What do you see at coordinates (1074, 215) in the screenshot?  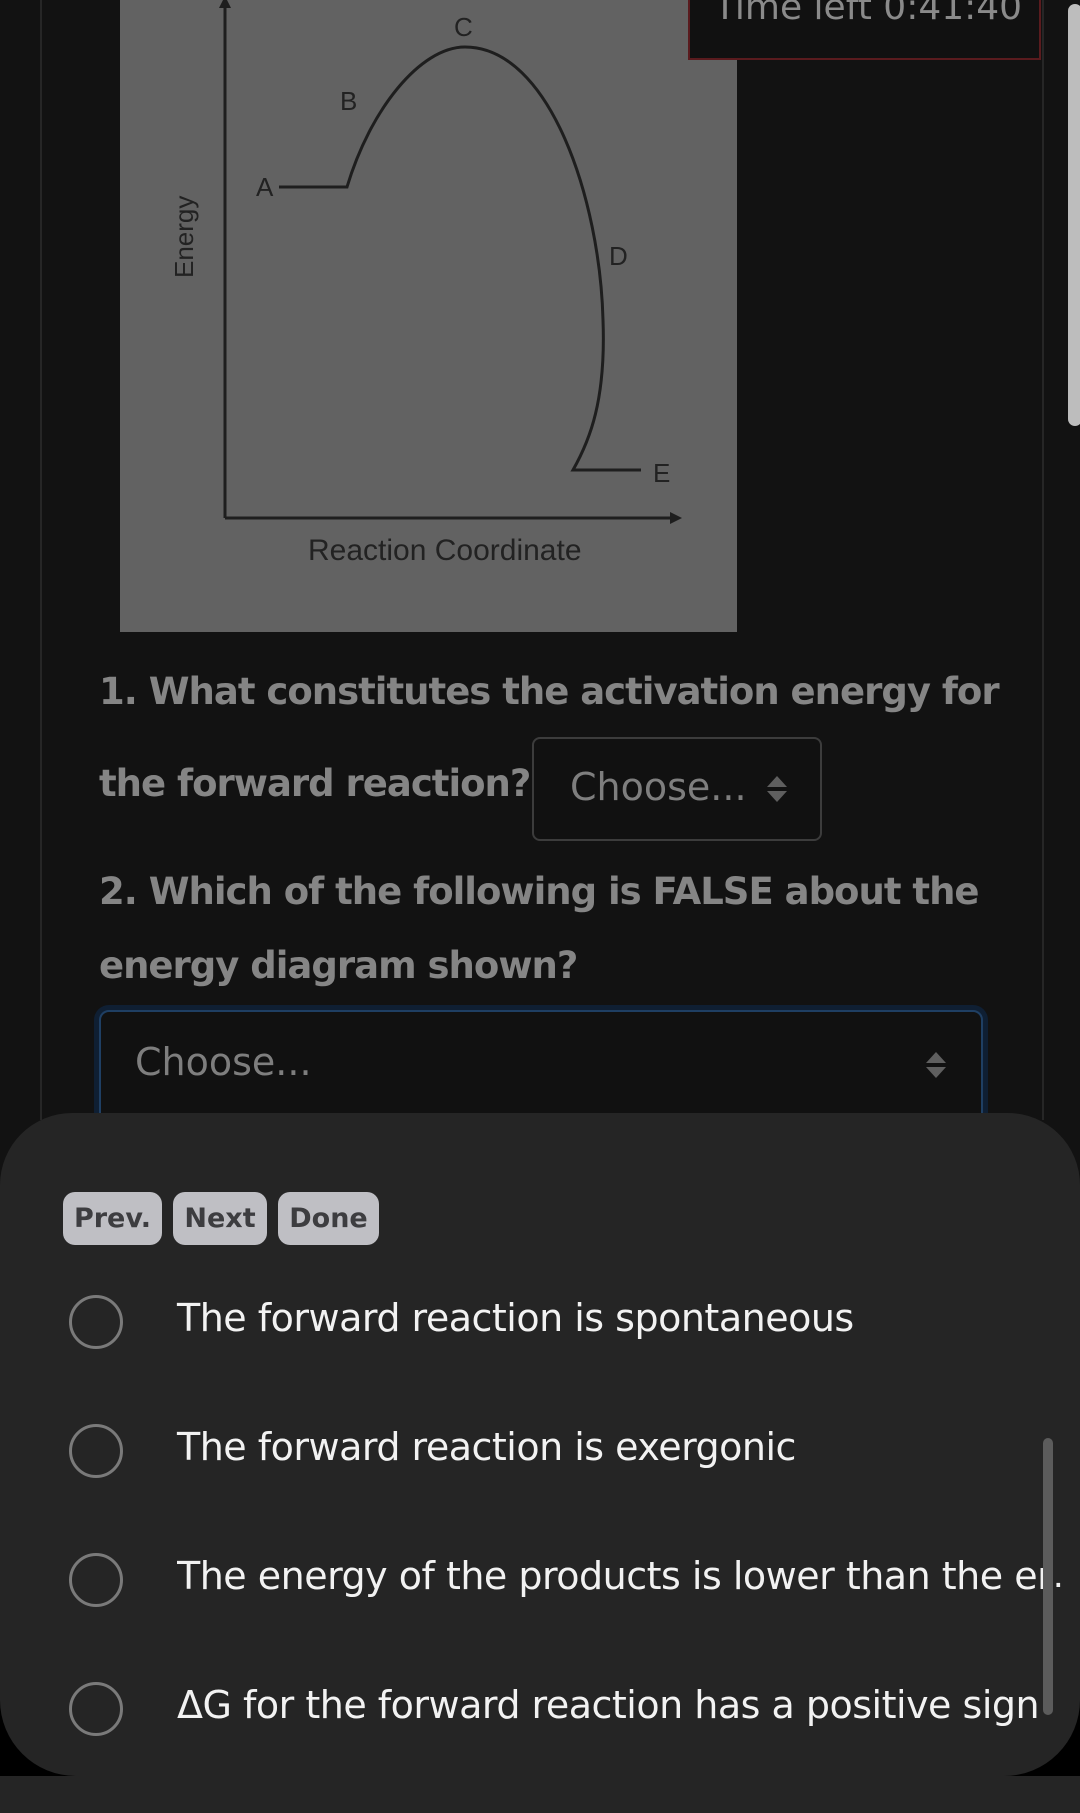 I see `page-scrollbar` at bounding box center [1074, 215].